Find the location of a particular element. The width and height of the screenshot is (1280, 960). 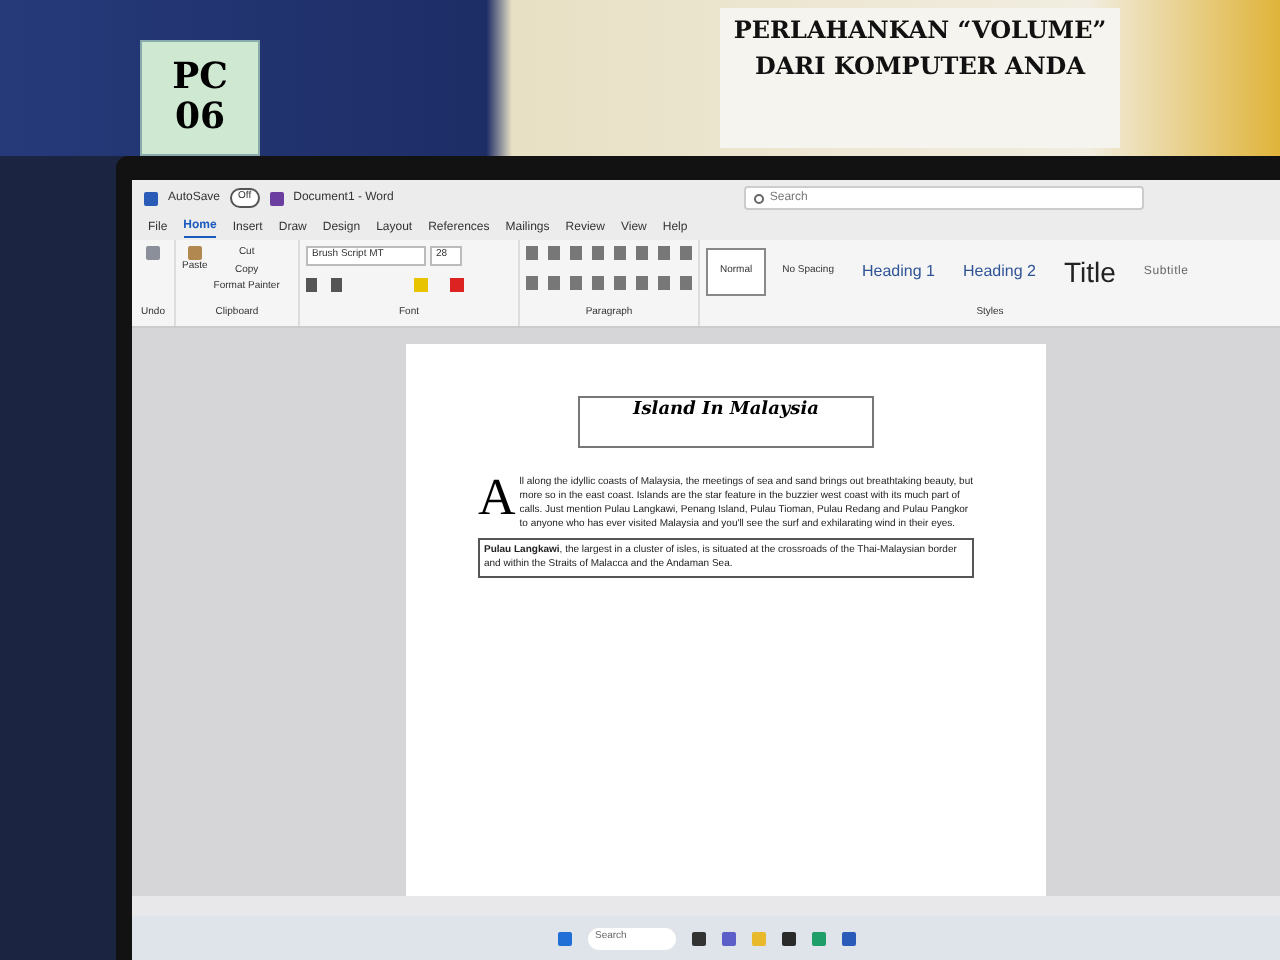

search-icon is located at coordinates (758, 198).